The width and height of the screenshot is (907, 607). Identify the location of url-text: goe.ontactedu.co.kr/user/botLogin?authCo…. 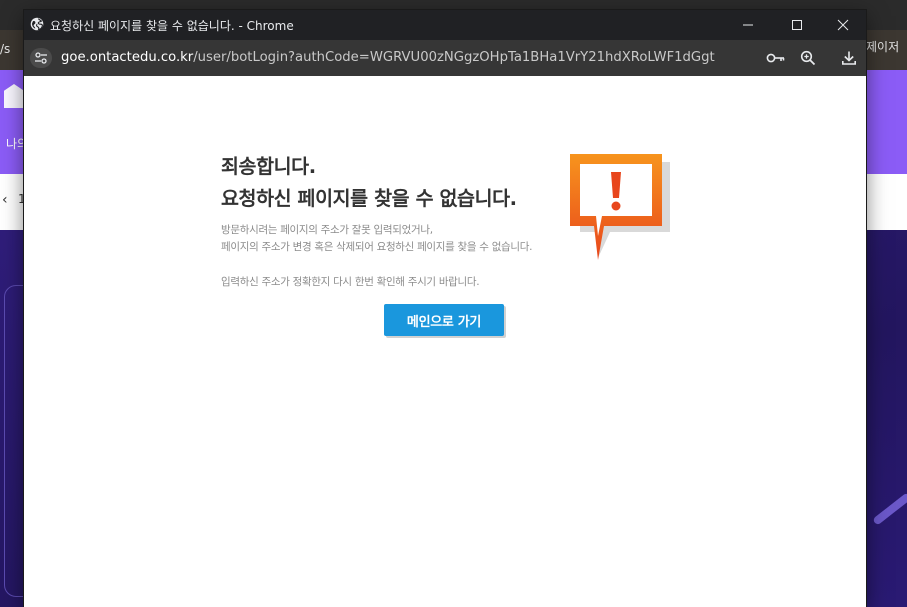
(388, 57).